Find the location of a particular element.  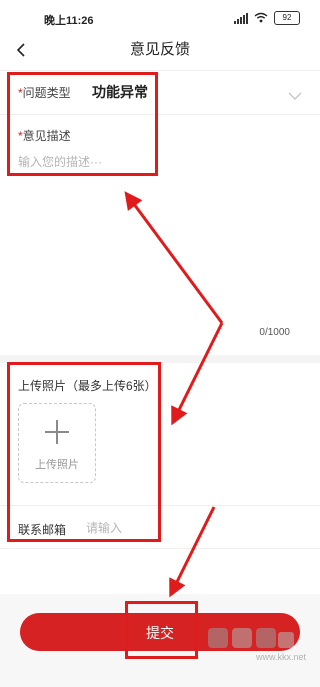

plus-icon is located at coordinates (57, 432).